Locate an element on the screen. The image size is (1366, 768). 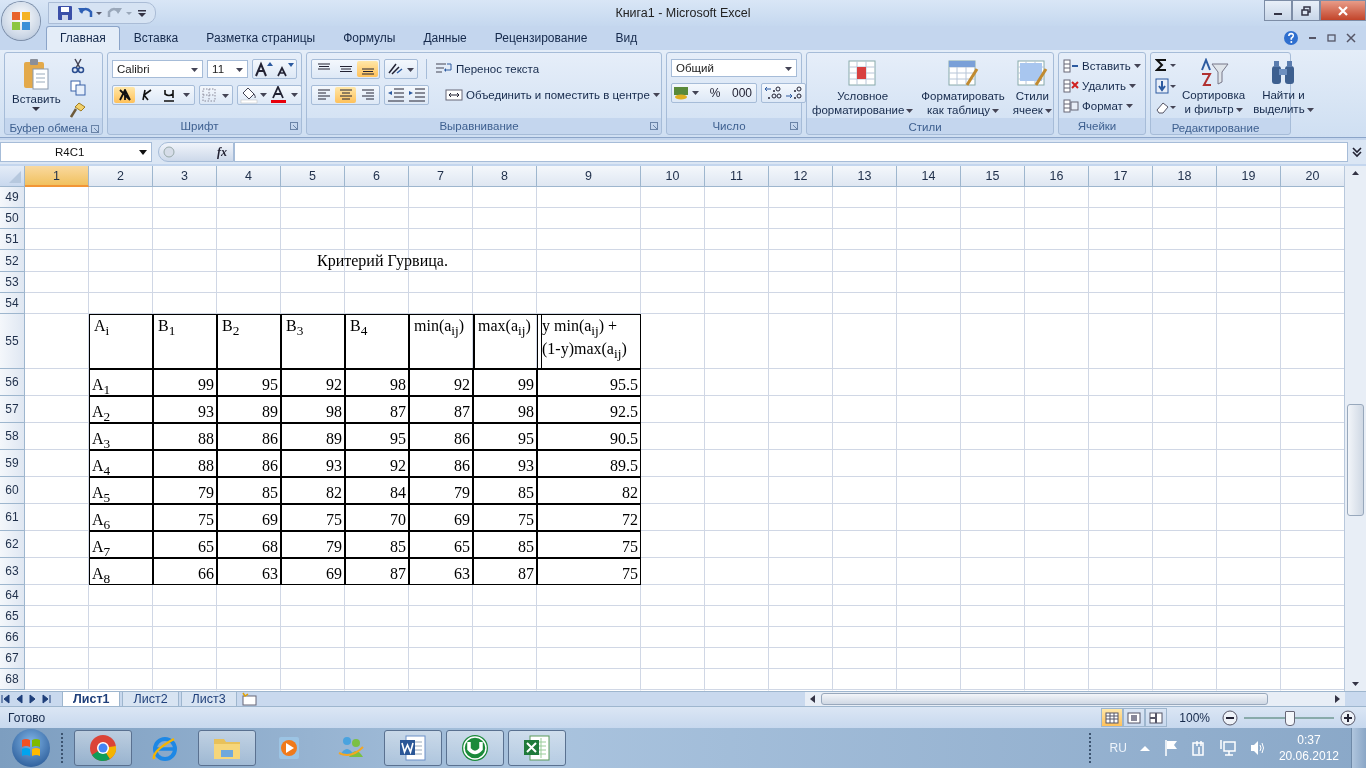
row-header: 51 is located at coordinates (12, 239).